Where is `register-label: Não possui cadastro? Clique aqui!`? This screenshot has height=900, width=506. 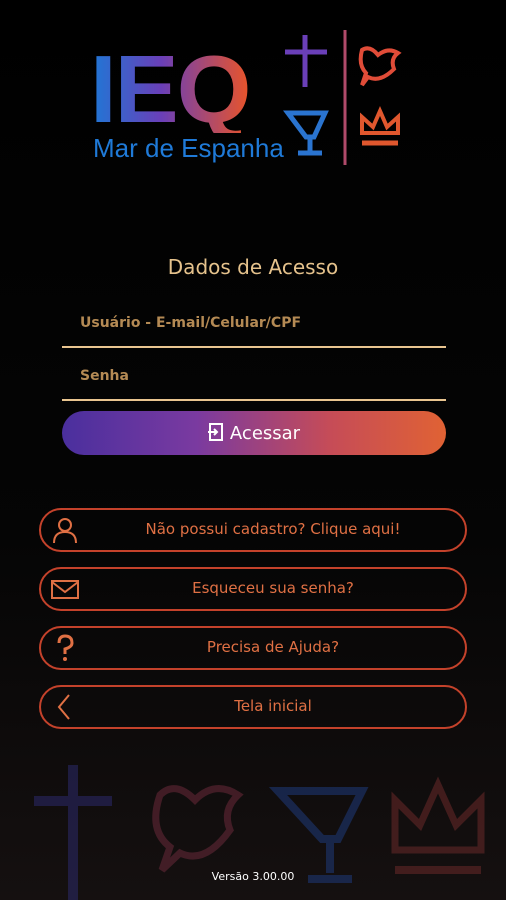
register-label: Não possui cadastro? Clique aqui! is located at coordinates (273, 529).